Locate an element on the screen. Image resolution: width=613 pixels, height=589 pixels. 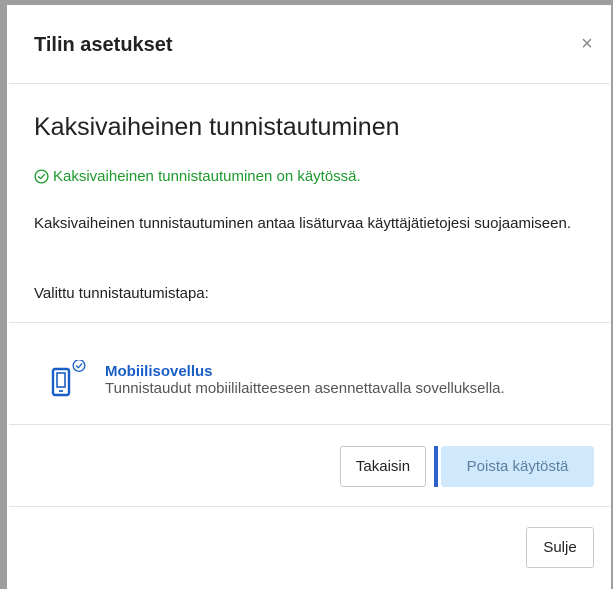
focus-indicator is located at coordinates (436, 466).